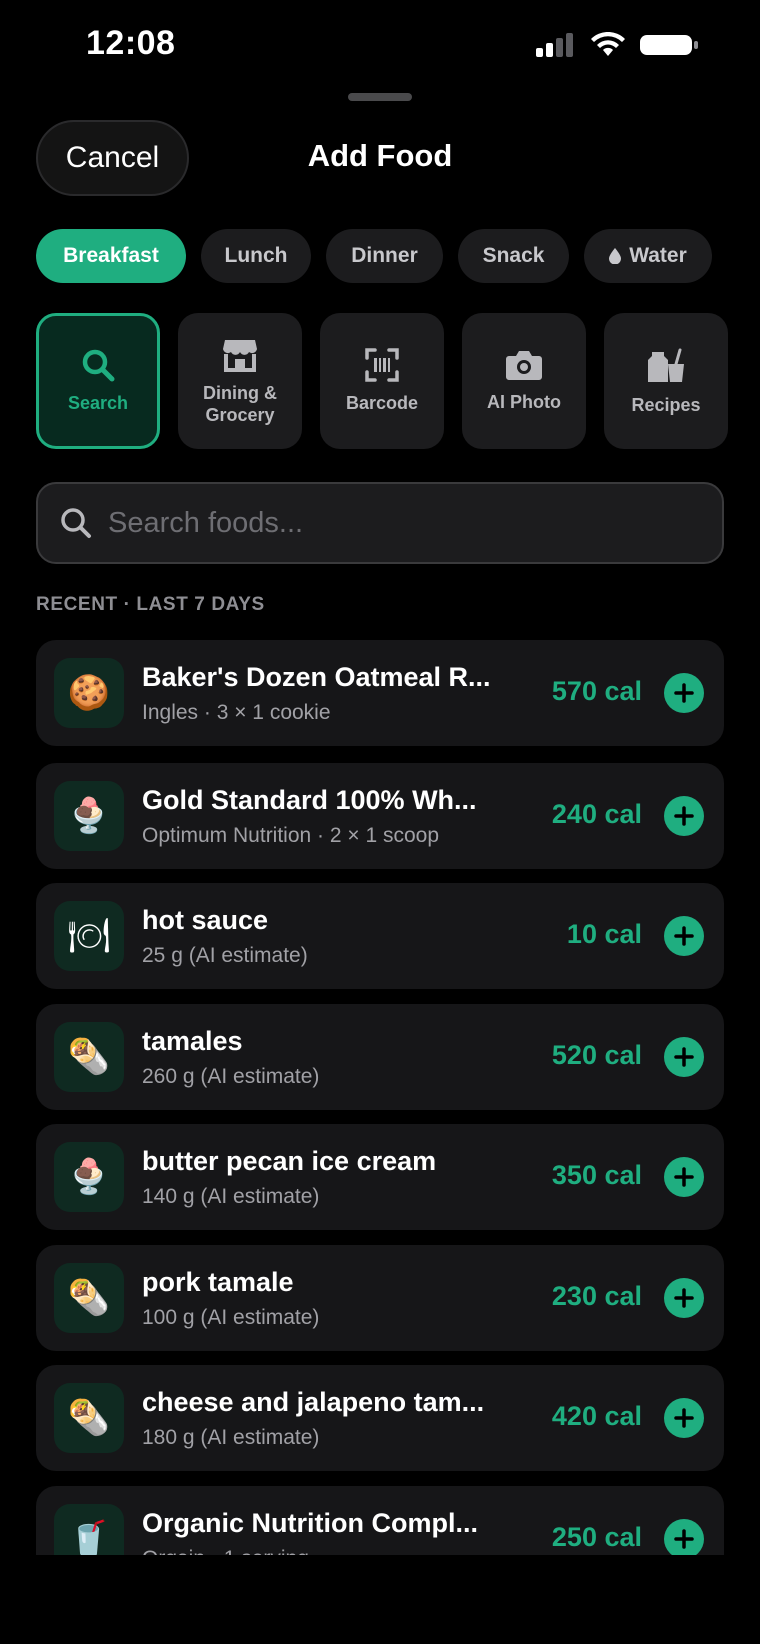  I want to click on food-calories: 250 cal, so click(596, 1537).